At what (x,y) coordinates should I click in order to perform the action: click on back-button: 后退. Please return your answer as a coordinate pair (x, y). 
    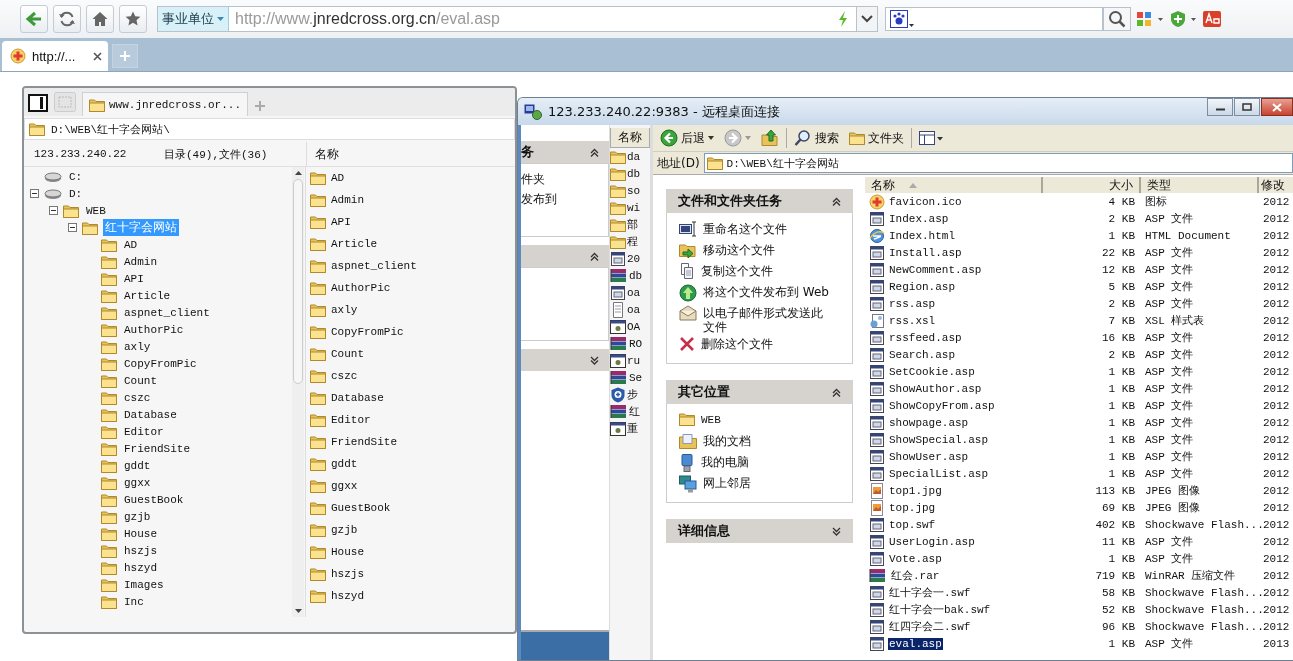
    Looking at the image, I should click on (687, 138).